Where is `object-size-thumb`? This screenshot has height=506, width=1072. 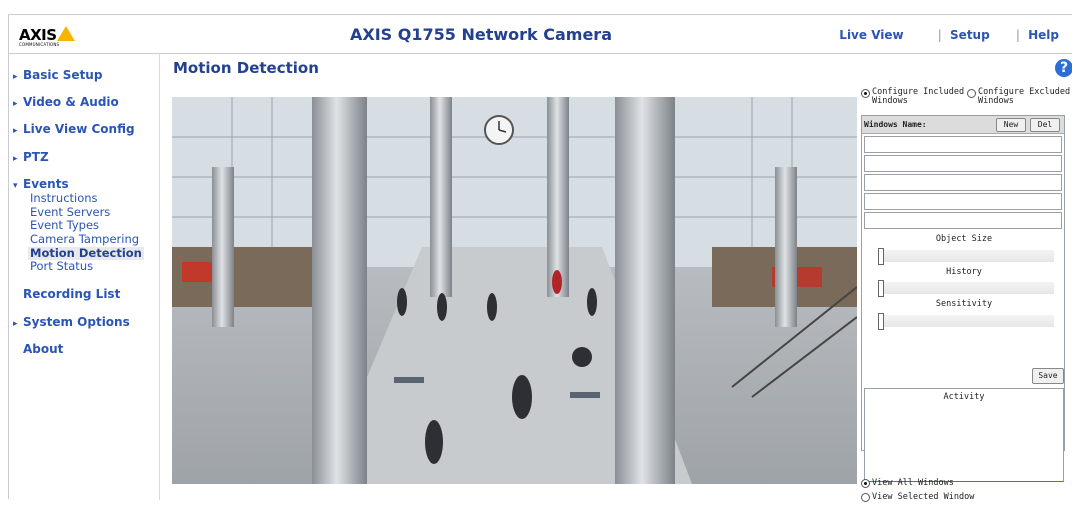
object-size-thumb is located at coordinates (881, 256).